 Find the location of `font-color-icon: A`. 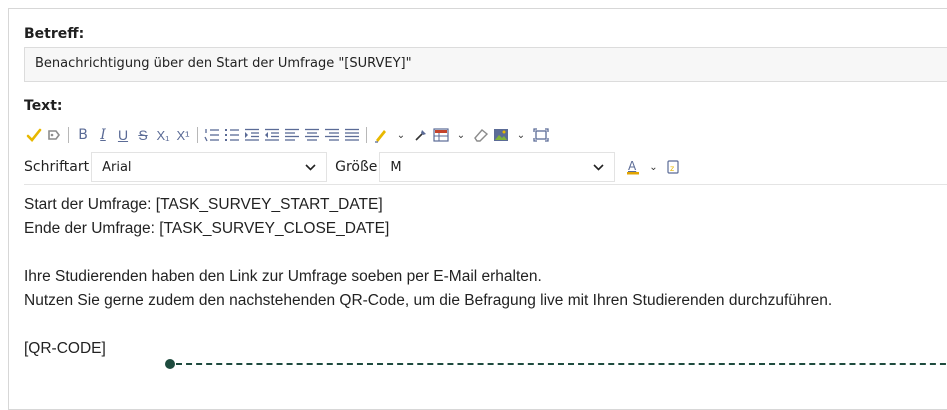

font-color-icon: A is located at coordinates (633, 167).